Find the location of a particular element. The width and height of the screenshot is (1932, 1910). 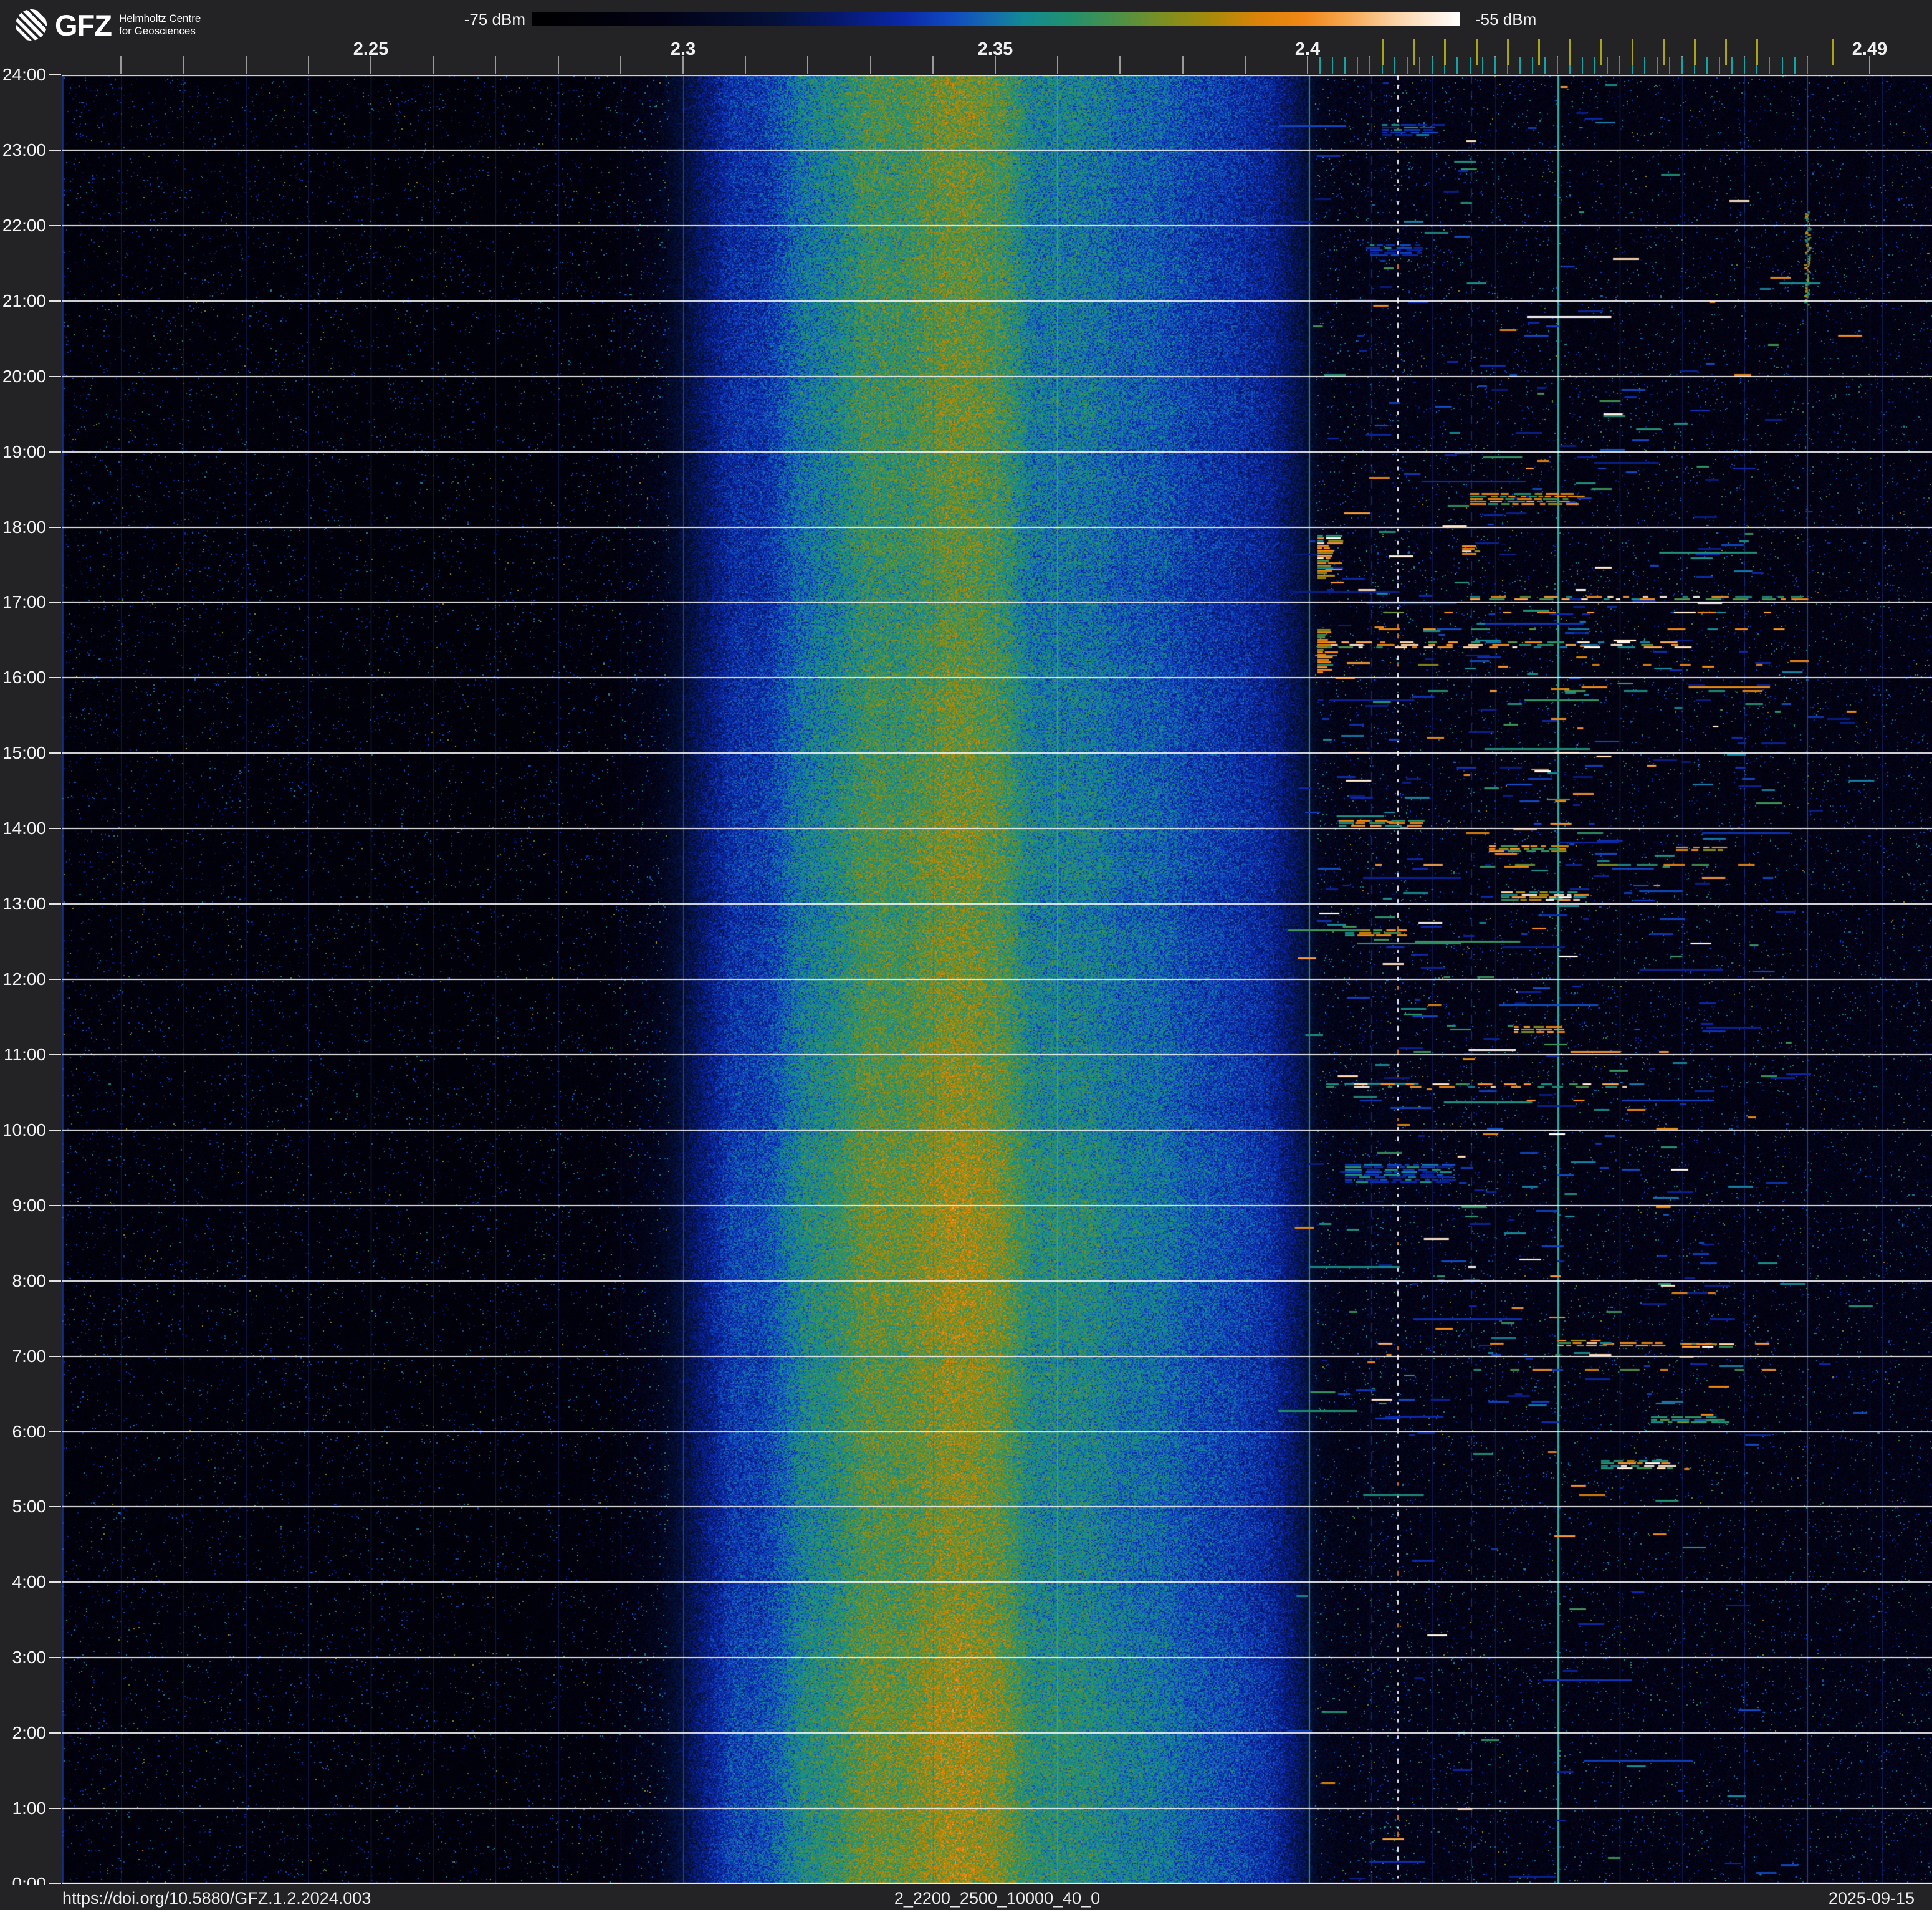

time-axis-label: 11:00 is located at coordinates (25, 1054).